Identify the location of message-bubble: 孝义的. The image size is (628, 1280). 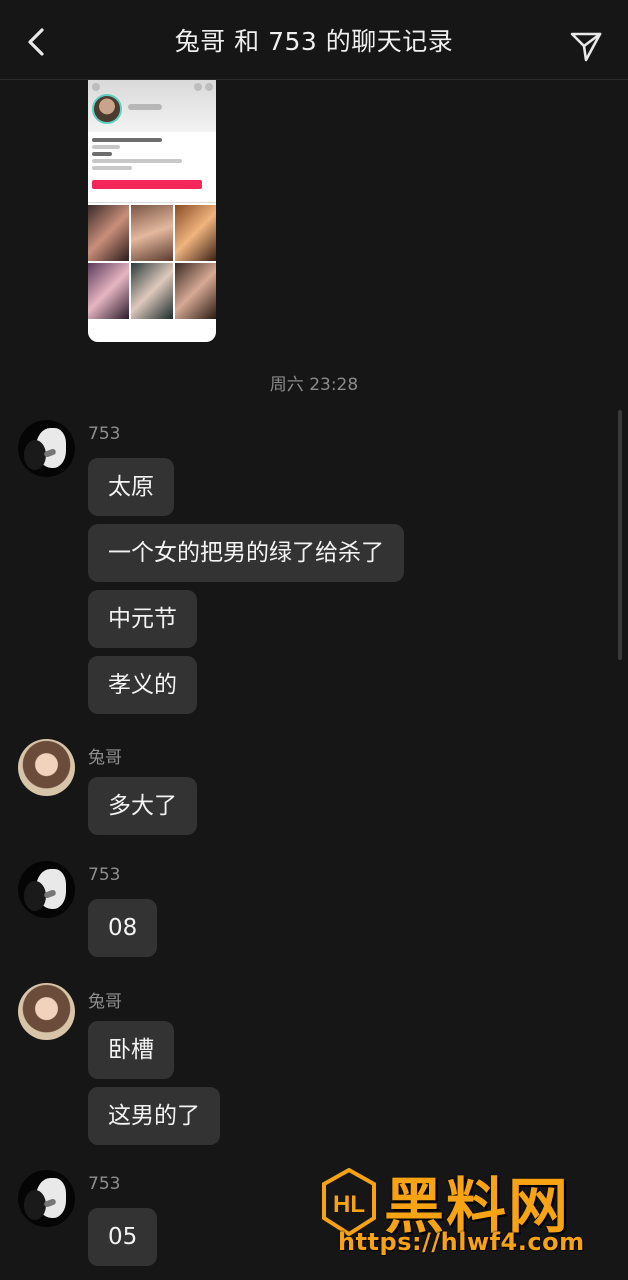
(142, 685).